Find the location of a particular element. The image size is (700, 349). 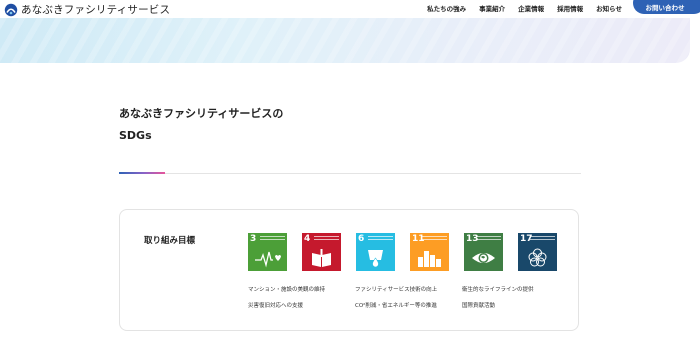

sdg-goal-11: 11 is located at coordinates (429, 252).